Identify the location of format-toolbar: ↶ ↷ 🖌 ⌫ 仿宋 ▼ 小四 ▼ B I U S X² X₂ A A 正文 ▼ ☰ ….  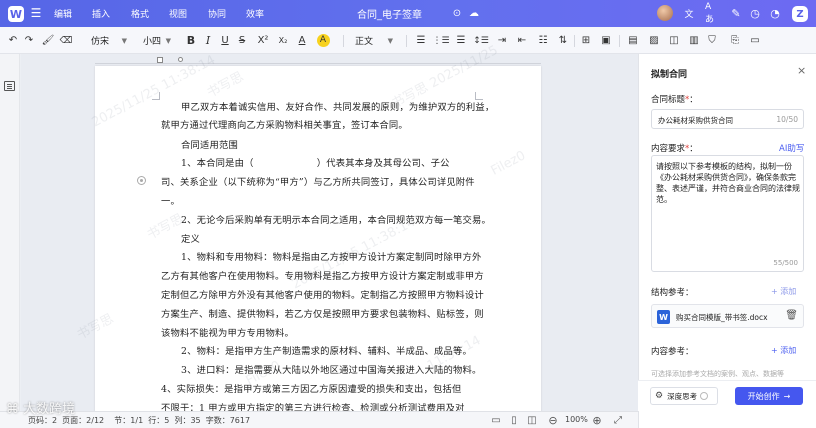
(408, 40).